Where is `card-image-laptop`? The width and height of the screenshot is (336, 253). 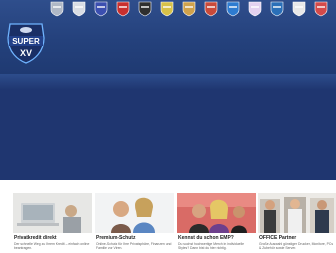
card-image-laptop is located at coordinates (52, 213).